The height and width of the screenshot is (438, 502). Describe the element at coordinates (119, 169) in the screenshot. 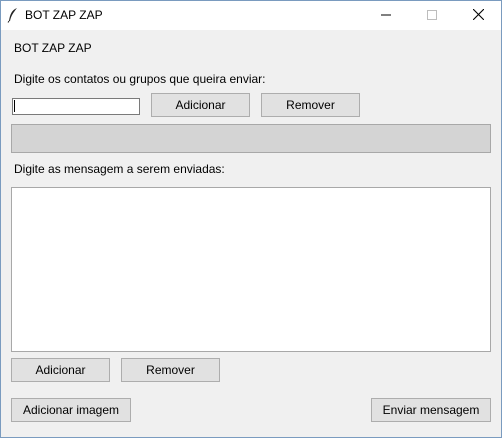

I see `messages-prompt-label: Digite as mensagem a serem enviadas:` at that location.